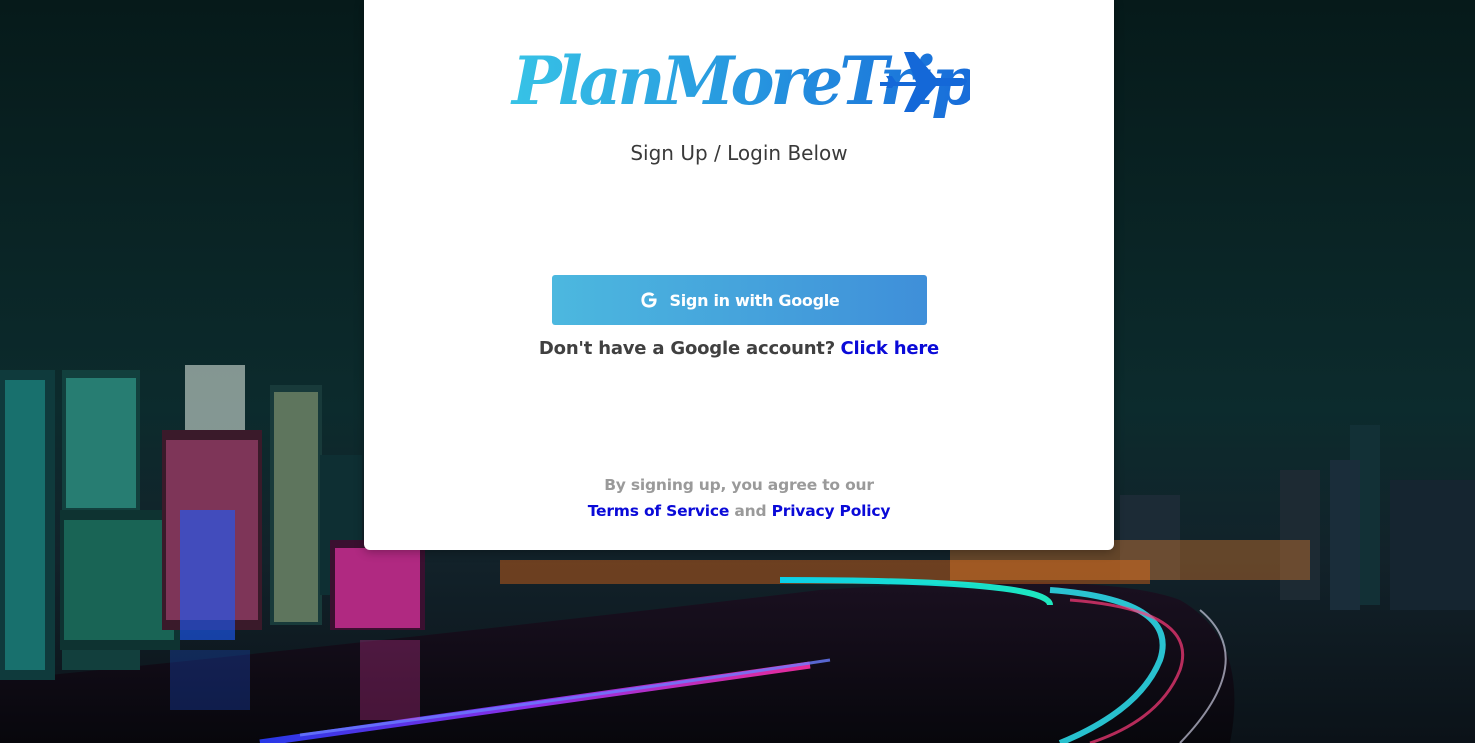 Image resolution: width=1475 pixels, height=743 pixels. I want to click on legal-intro: By signing up, you agree to our, so click(739, 485).